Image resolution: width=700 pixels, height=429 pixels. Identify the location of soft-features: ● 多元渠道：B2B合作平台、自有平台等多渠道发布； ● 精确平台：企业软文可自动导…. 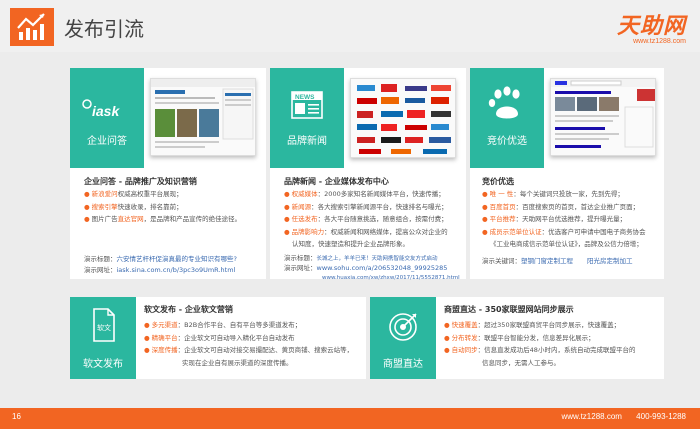
(248, 344).